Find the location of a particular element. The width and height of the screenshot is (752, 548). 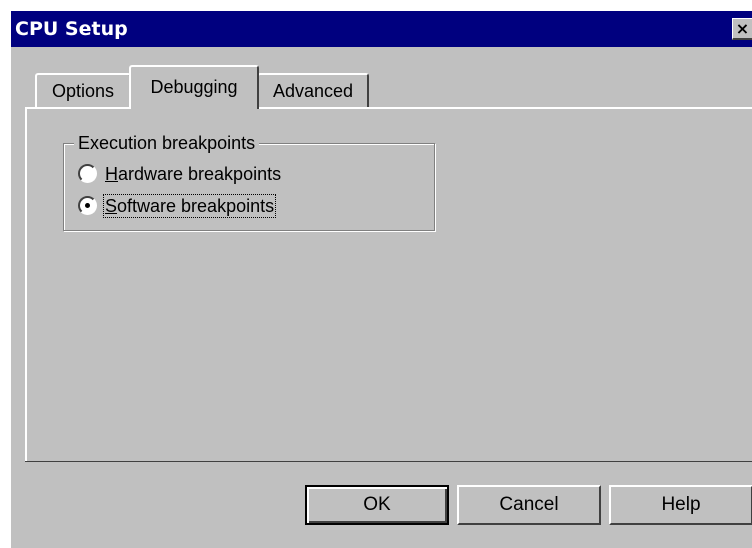

title-bar: CPU Setup × is located at coordinates (381, 29).